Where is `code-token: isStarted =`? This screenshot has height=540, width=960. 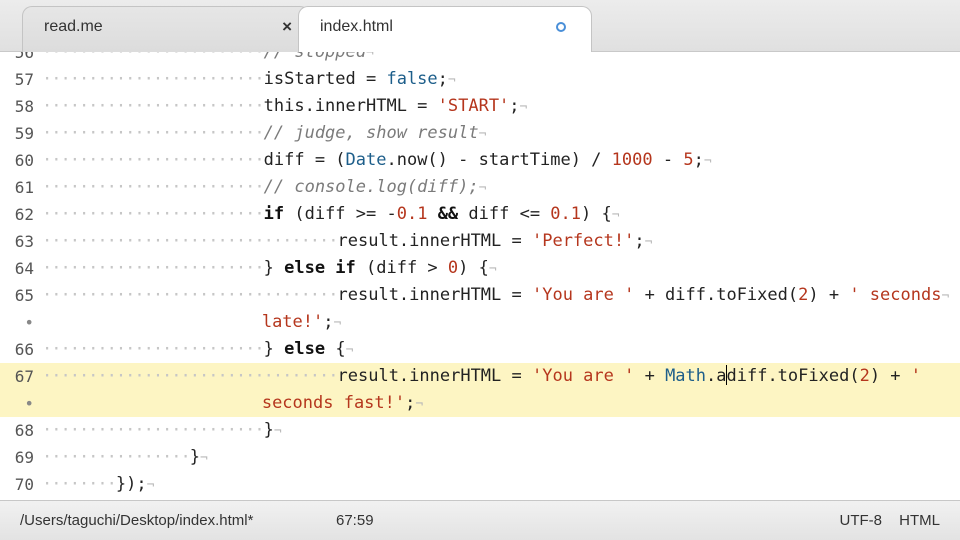 code-token: isStarted = is located at coordinates (325, 79).